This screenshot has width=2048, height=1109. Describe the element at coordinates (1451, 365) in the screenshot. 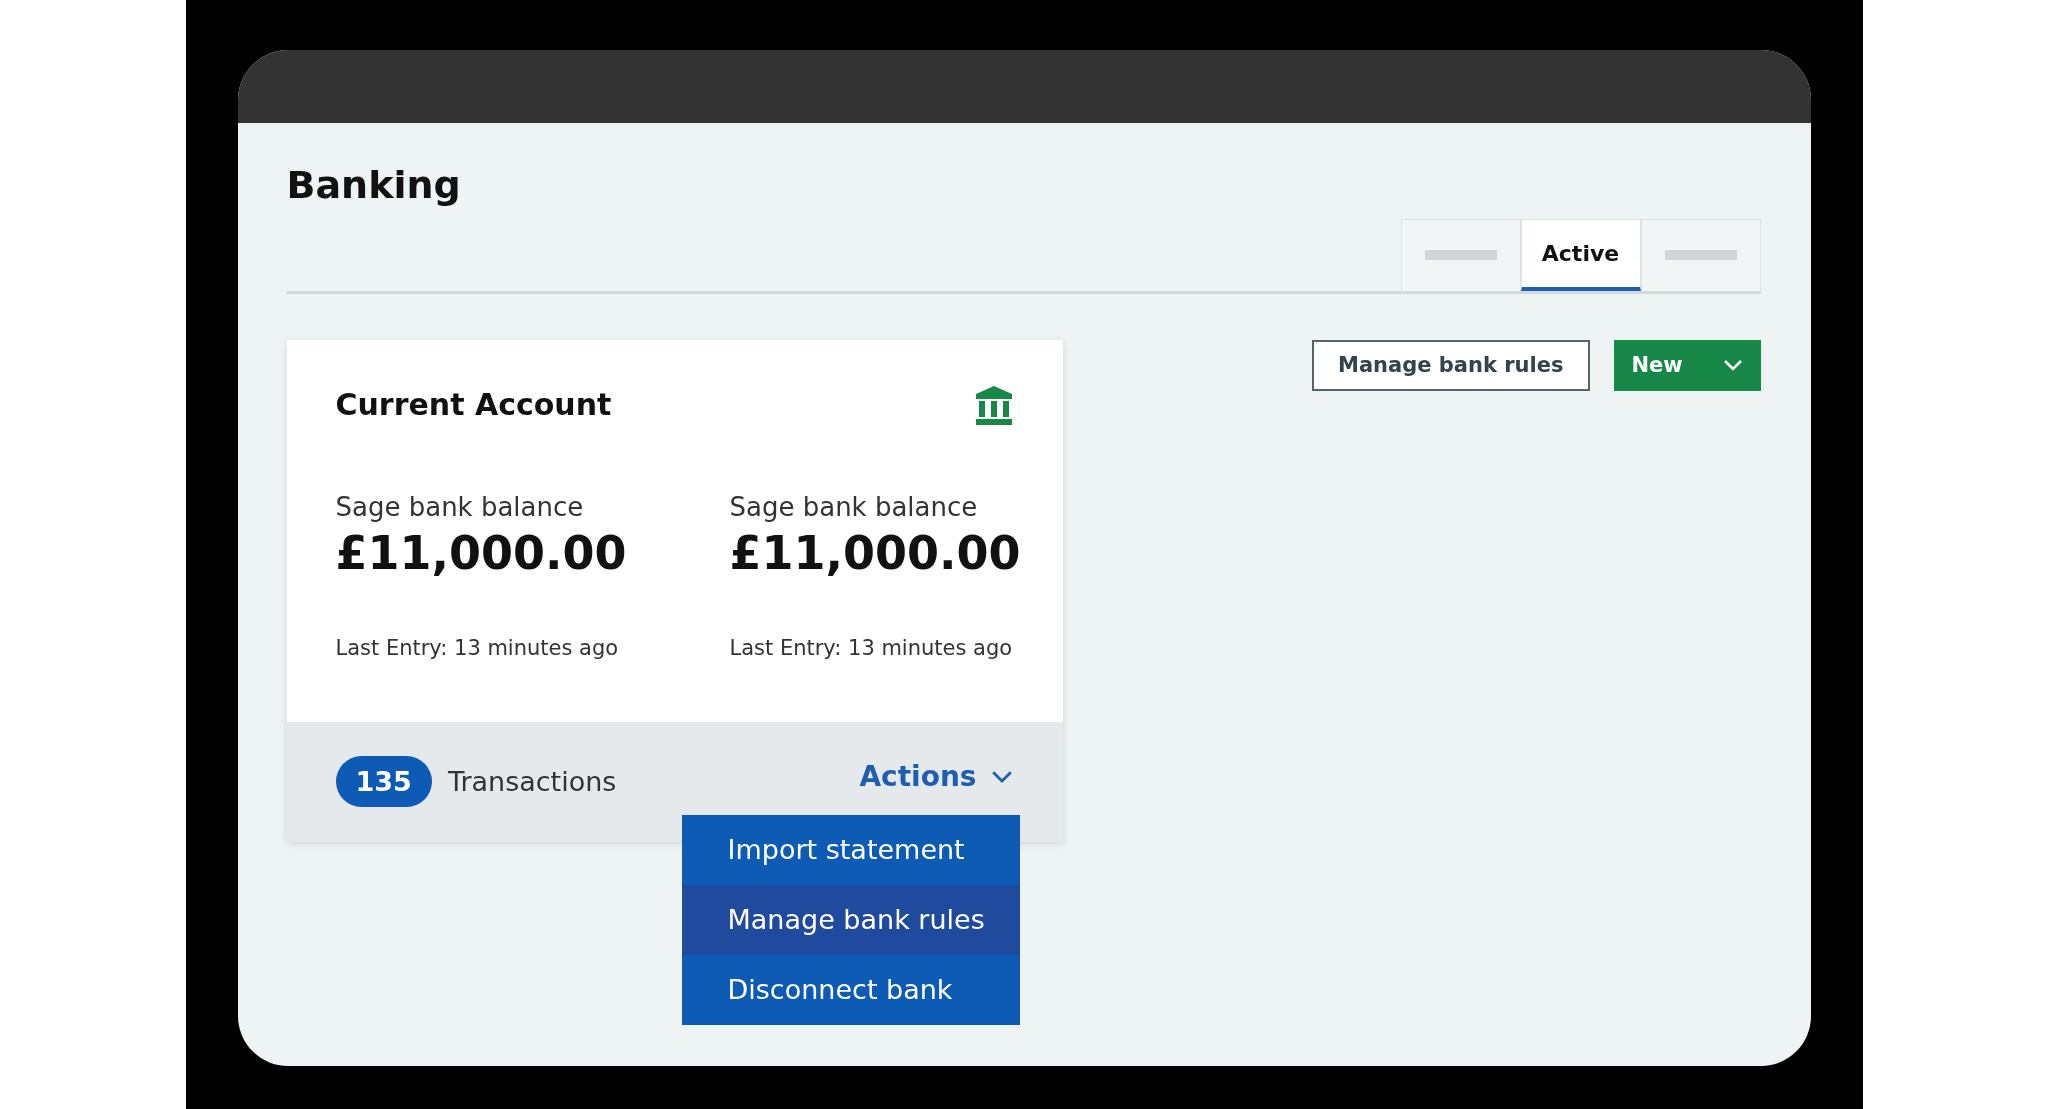

I see `manage-rules-button: Manage bank rules` at that location.